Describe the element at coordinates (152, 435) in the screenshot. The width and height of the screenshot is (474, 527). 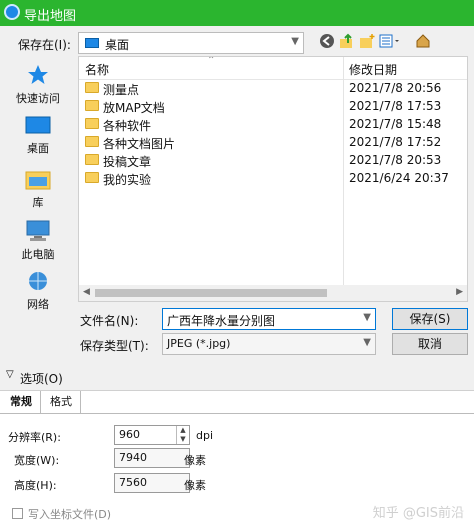
I see `resolution-stepper: 960 ▲ ▼` at that location.